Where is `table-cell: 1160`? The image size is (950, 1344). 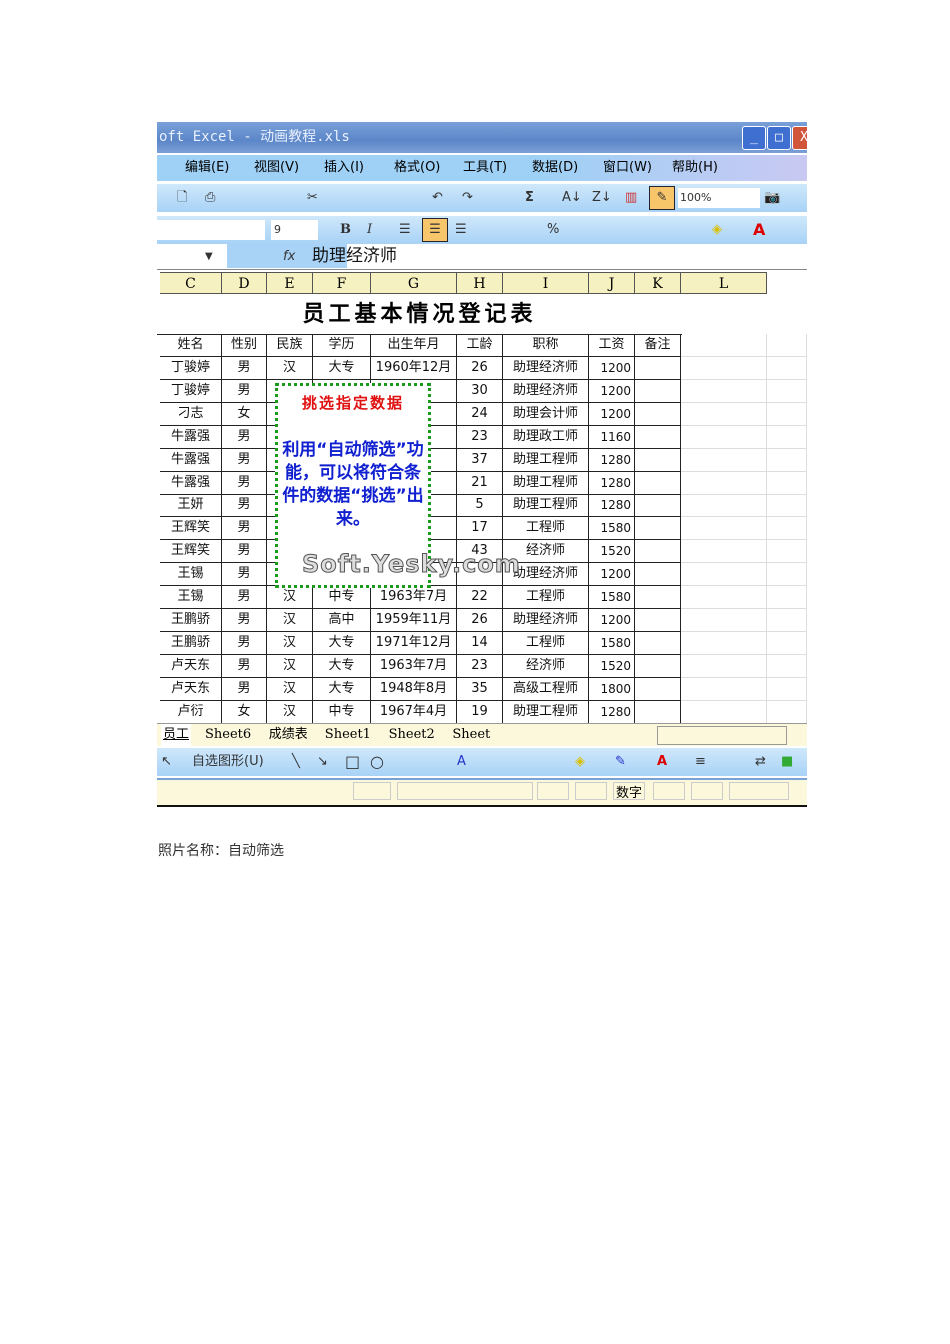 table-cell: 1160 is located at coordinates (612, 437).